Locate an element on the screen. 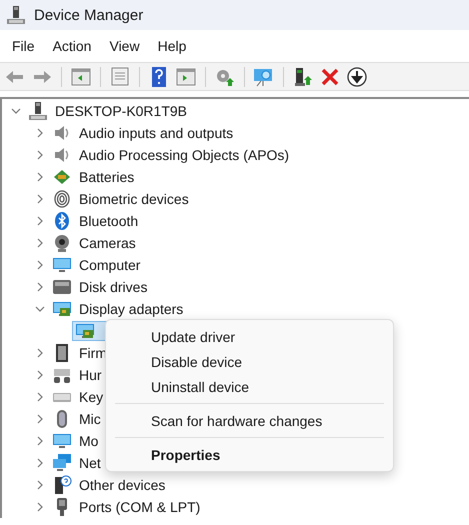  menu-item: Uninstall device is located at coordinates (249, 386).